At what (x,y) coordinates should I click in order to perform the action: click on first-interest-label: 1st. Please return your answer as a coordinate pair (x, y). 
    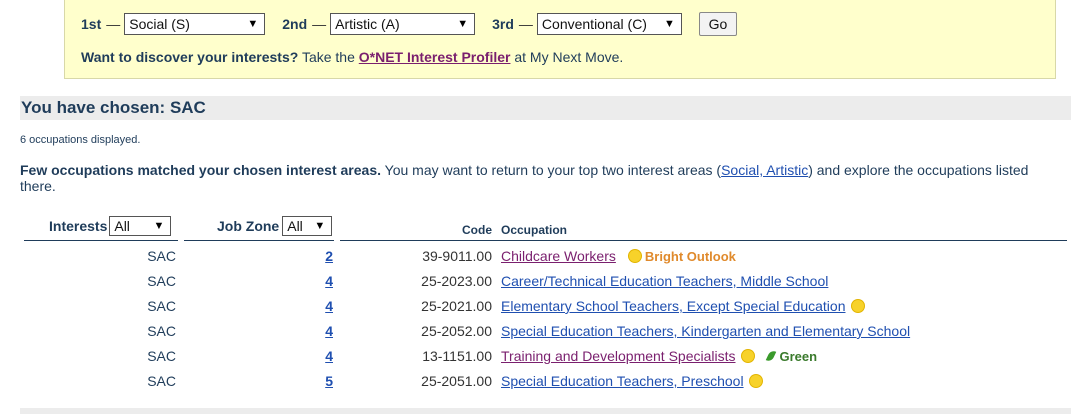
    Looking at the image, I should click on (91, 24).